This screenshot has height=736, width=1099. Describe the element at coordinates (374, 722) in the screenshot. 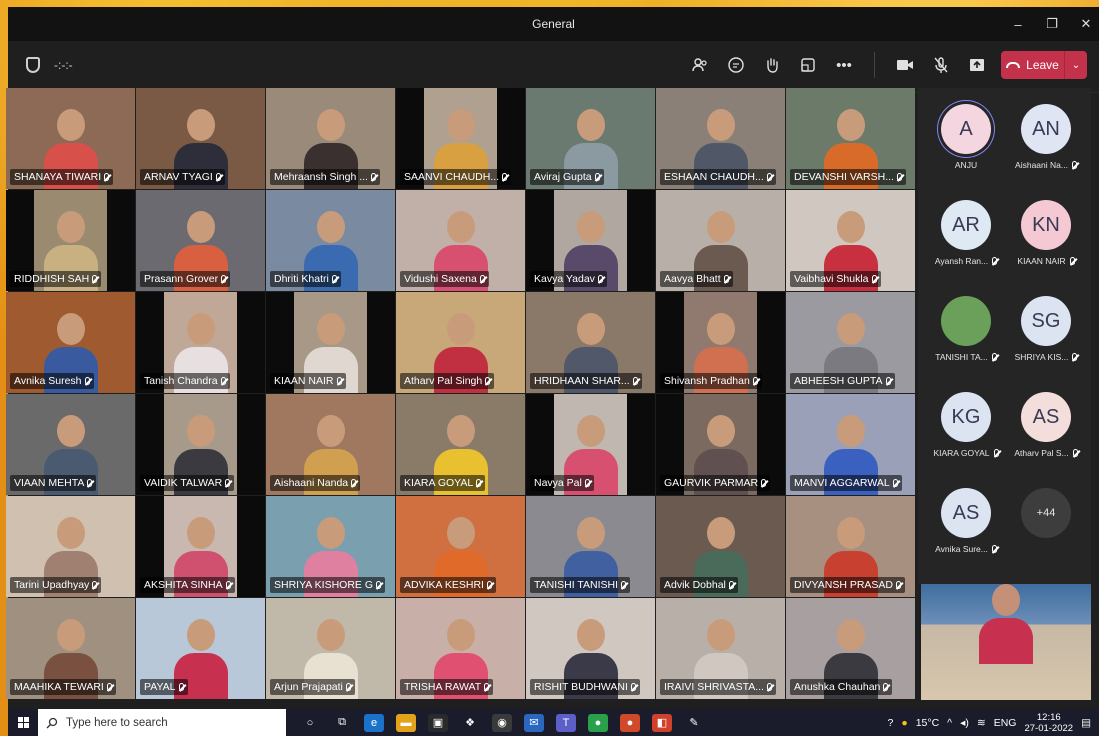

I see `edge-icon: e` at that location.